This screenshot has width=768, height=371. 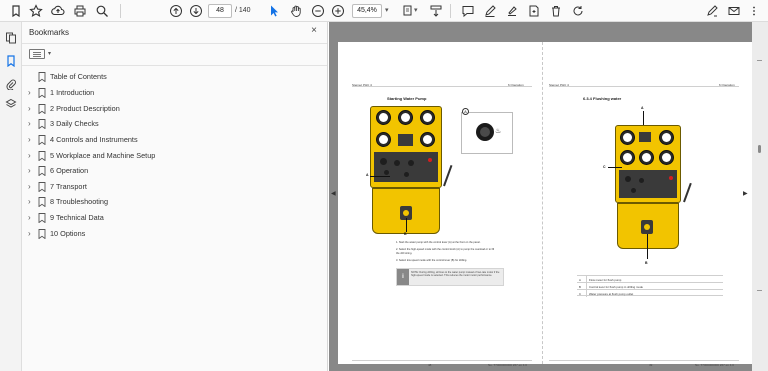 What do you see at coordinates (759, 149) in the screenshot?
I see `scroll-thumb` at bounding box center [759, 149].